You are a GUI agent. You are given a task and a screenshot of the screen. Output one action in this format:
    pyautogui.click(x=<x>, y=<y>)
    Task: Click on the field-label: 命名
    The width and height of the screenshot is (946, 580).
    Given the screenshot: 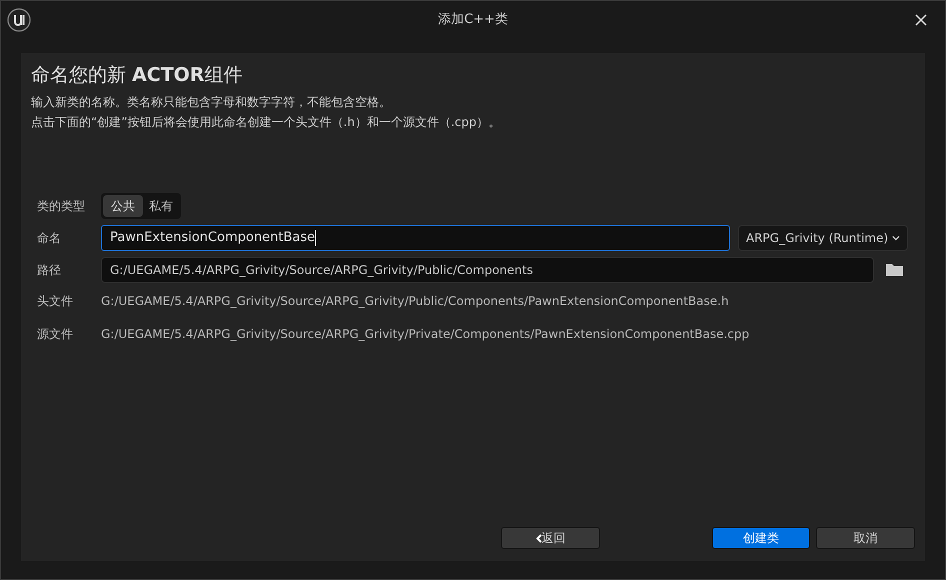 What is the action you would take?
    pyautogui.click(x=49, y=238)
    